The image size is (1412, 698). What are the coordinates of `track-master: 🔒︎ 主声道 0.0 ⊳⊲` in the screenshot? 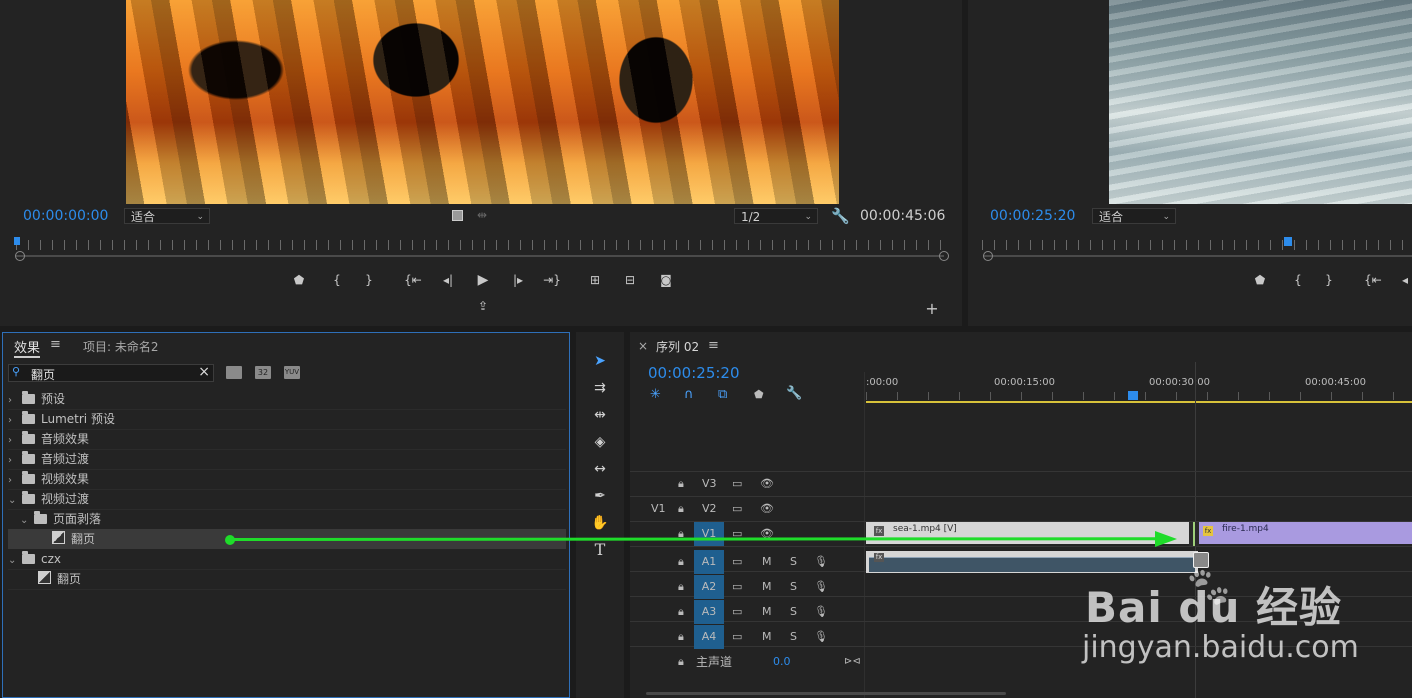 It's located at (747, 662).